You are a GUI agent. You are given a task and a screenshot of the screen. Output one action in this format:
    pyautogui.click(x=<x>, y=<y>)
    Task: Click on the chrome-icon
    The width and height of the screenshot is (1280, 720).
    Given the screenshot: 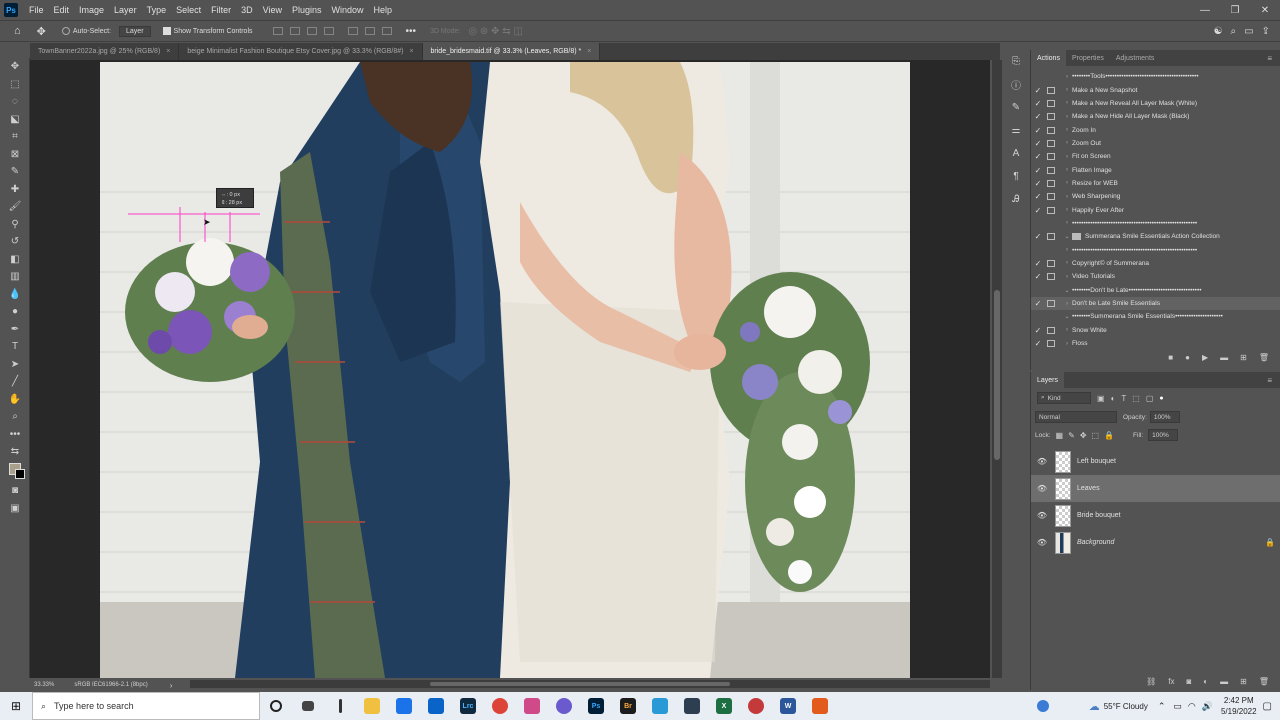 What is the action you would take?
    pyautogui.click(x=500, y=706)
    